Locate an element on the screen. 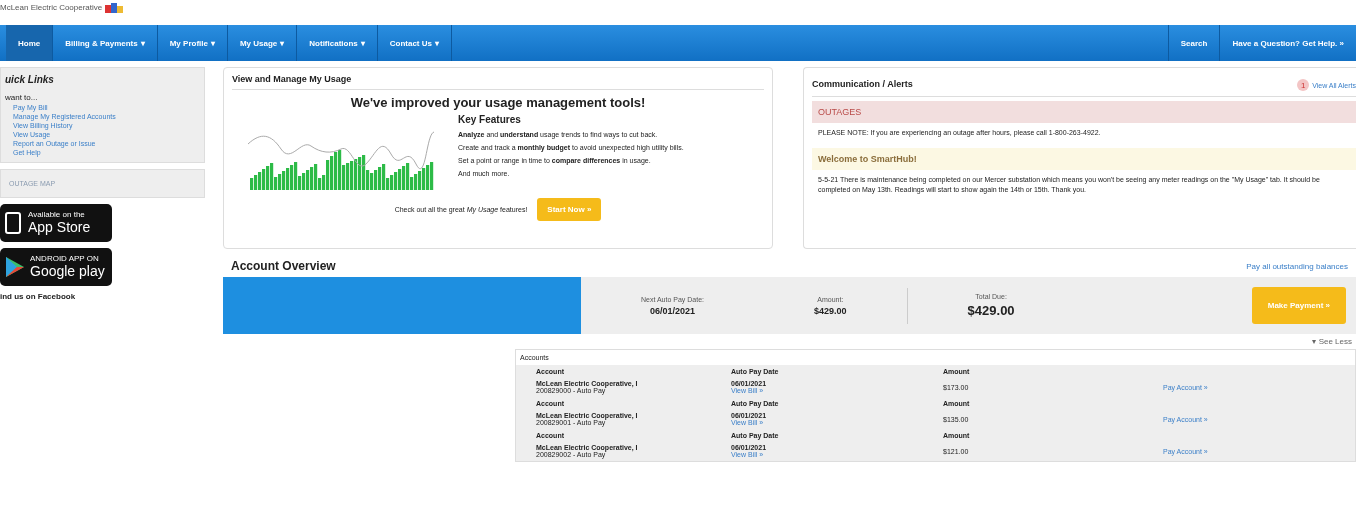 This screenshot has height=527, width=1356. nav-item: Search is located at coordinates (1193, 43).